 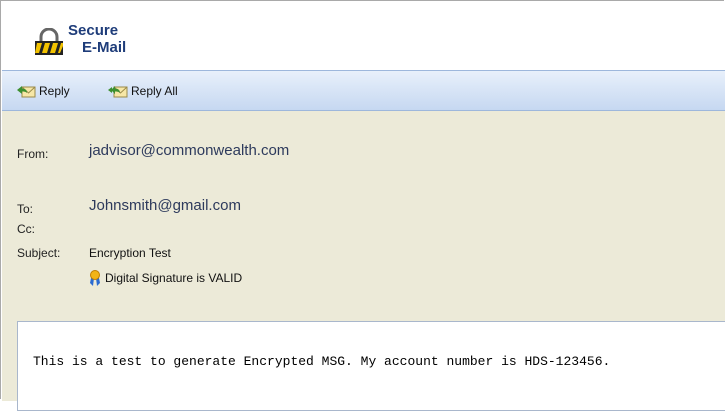 What do you see at coordinates (174, 278) in the screenshot?
I see `signature-status-text: Digital Signature is VALID` at bounding box center [174, 278].